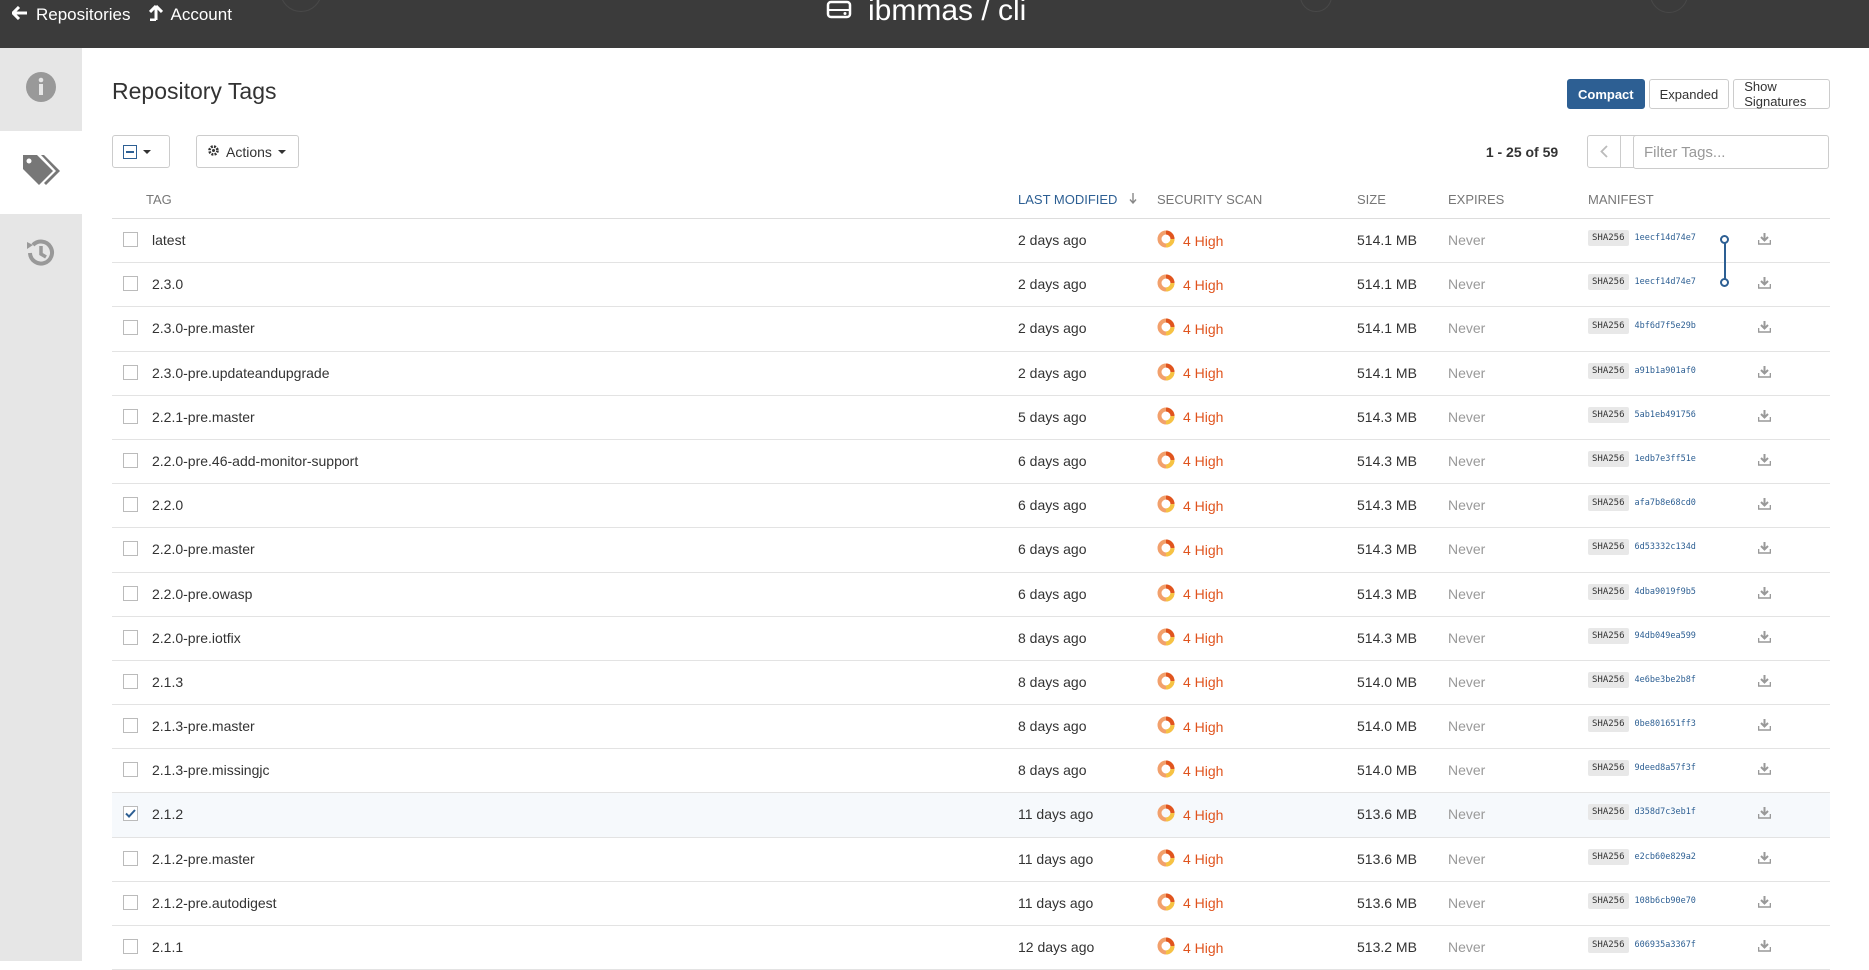 The height and width of the screenshot is (970, 1869). I want to click on manifest-digest: SHA256 6d53332c134d, so click(1642, 547).